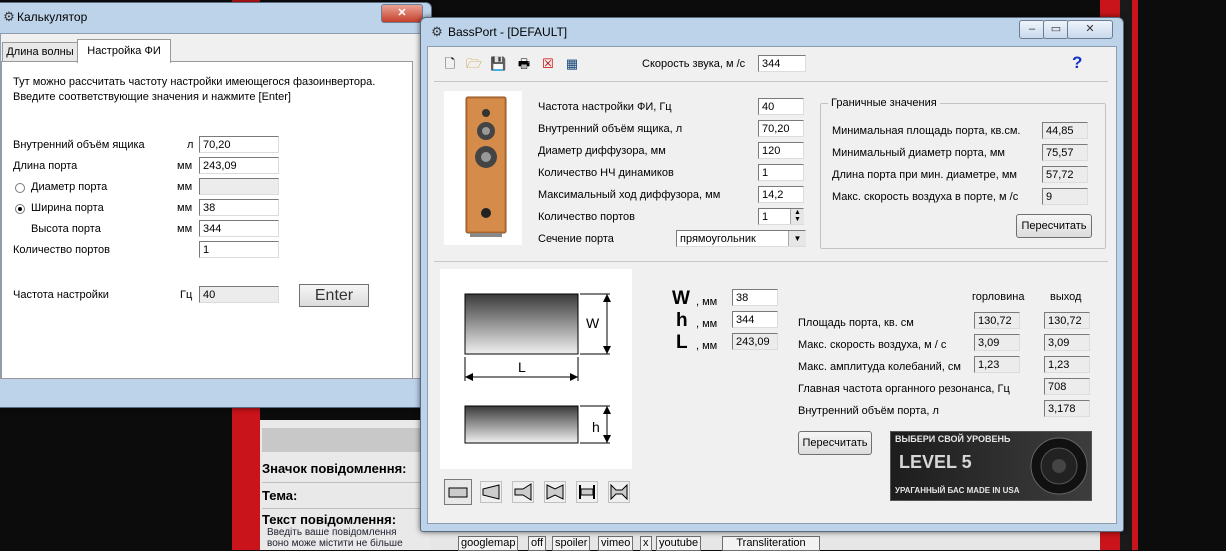  What do you see at coordinates (572, 64) in the screenshot?
I see `calculator-icon: ▦` at bounding box center [572, 64].